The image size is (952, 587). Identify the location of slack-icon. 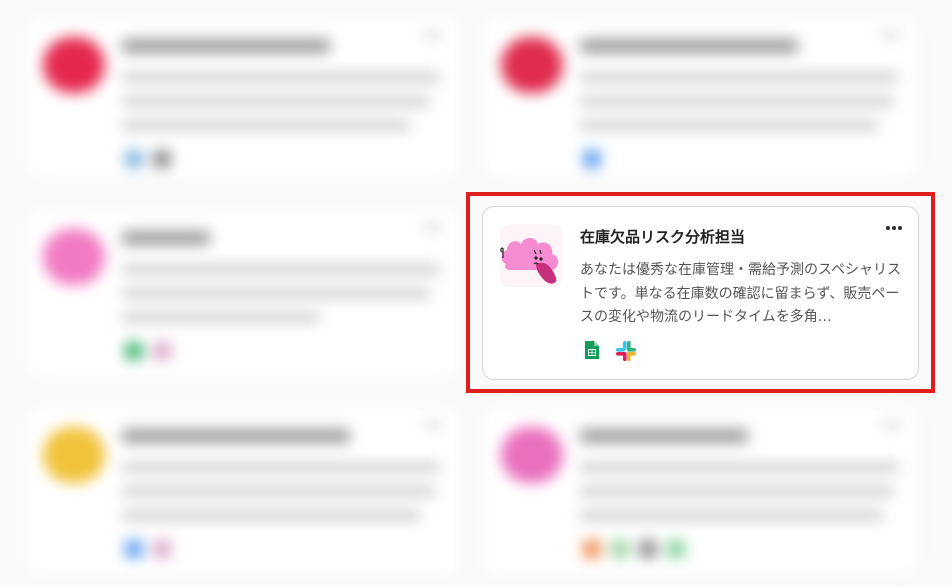
(625, 350).